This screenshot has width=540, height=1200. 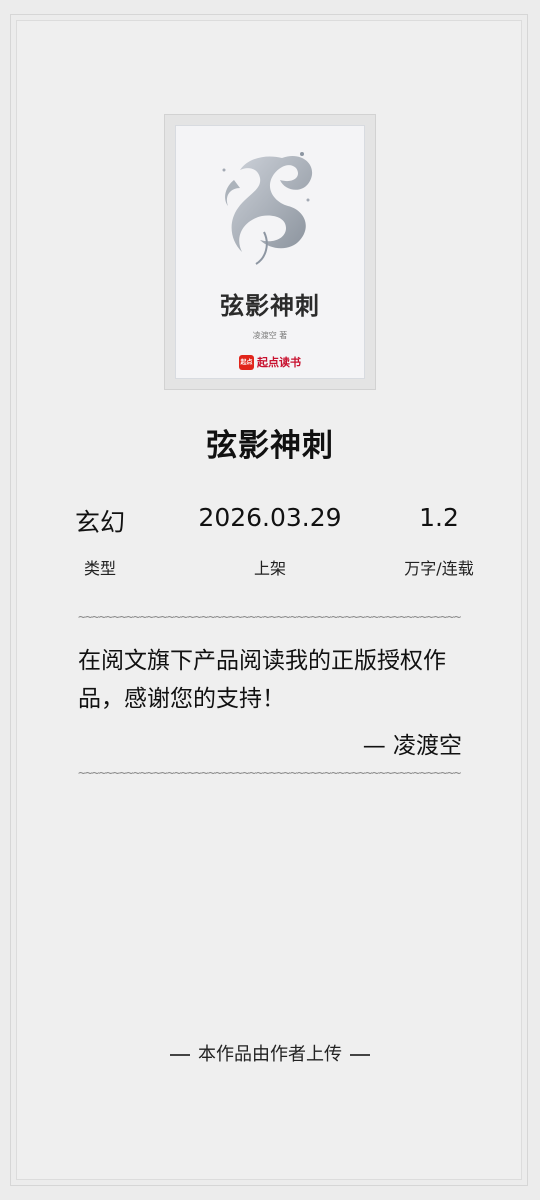 What do you see at coordinates (439, 568) in the screenshot?
I see `stat-words-label: 万字/连载` at bounding box center [439, 568].